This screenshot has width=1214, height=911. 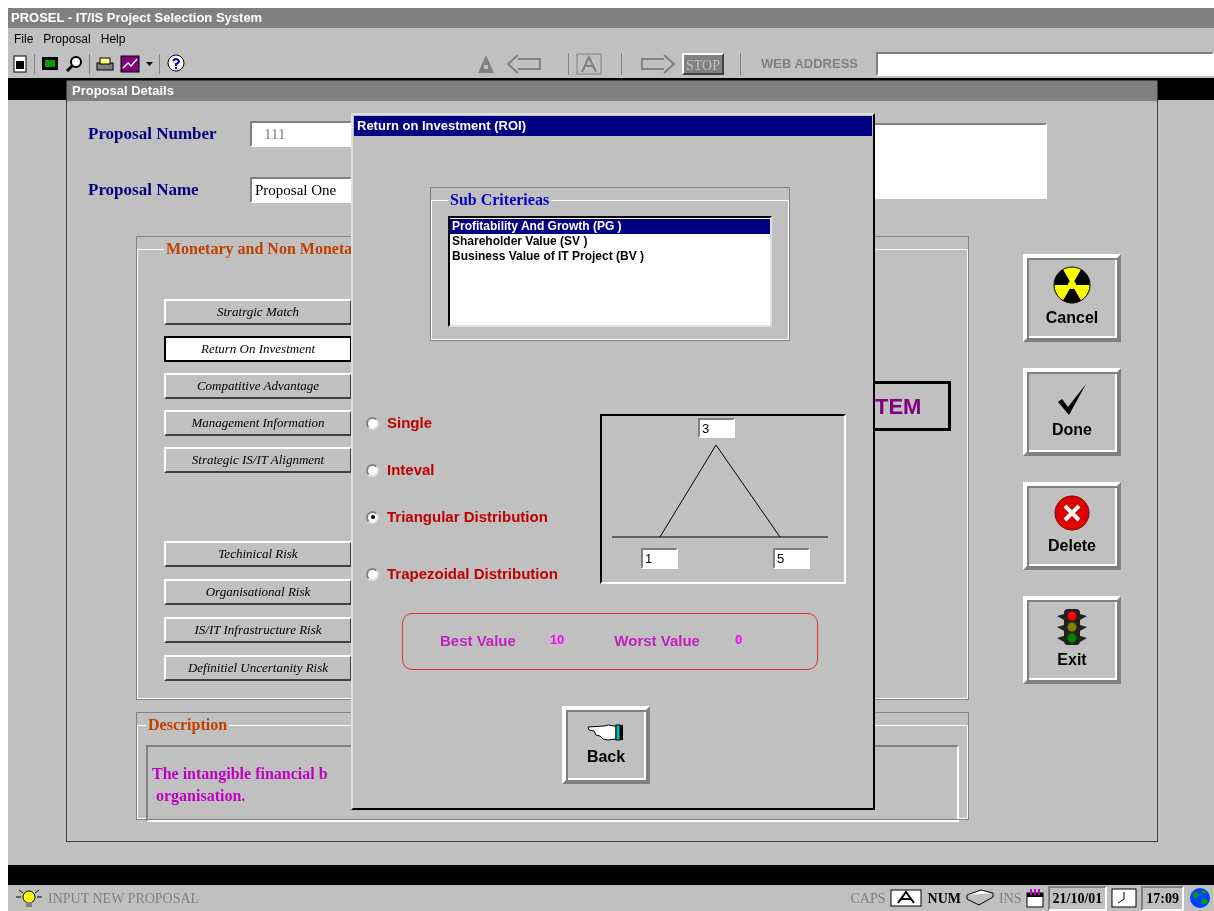 I want to click on criteria-button: Techinical Risk, so click(x=258, y=554).